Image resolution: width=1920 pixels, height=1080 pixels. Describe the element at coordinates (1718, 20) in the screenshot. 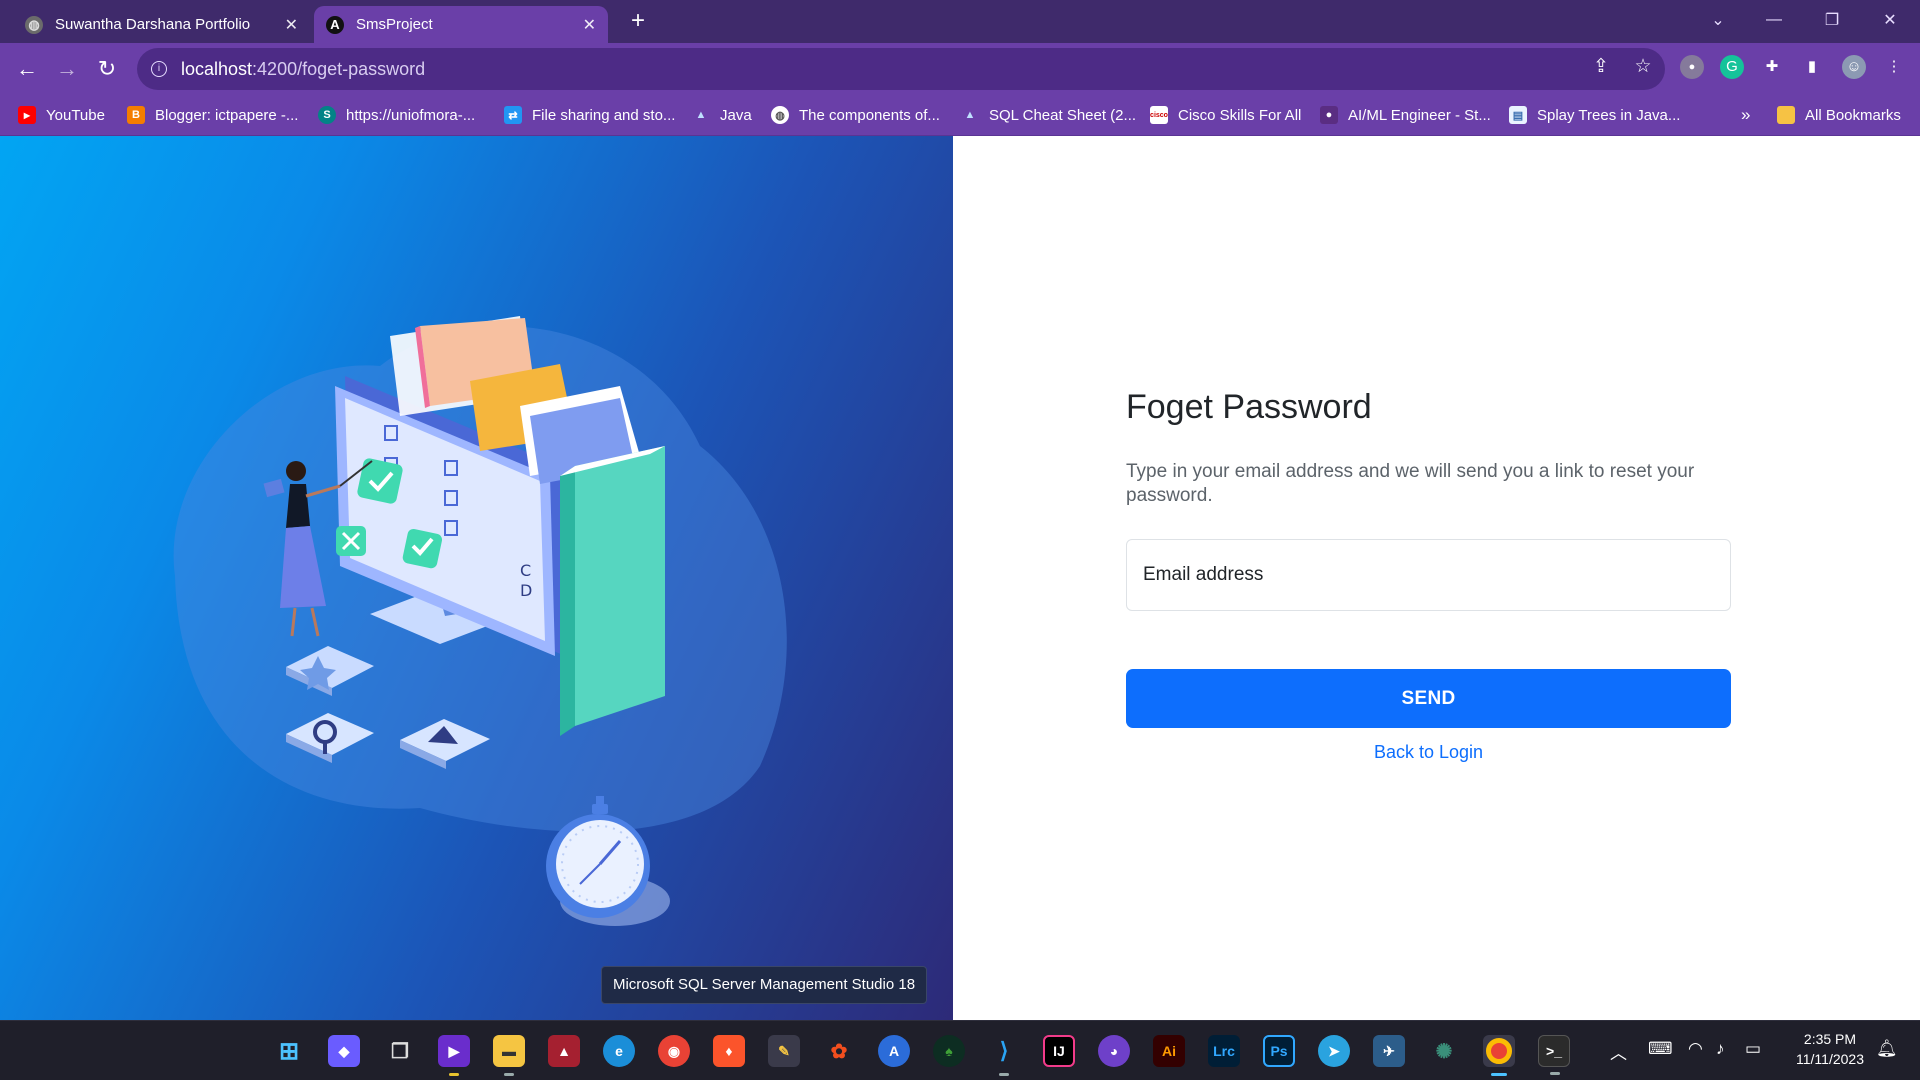

I see `tab-search-icon: ⌄` at that location.